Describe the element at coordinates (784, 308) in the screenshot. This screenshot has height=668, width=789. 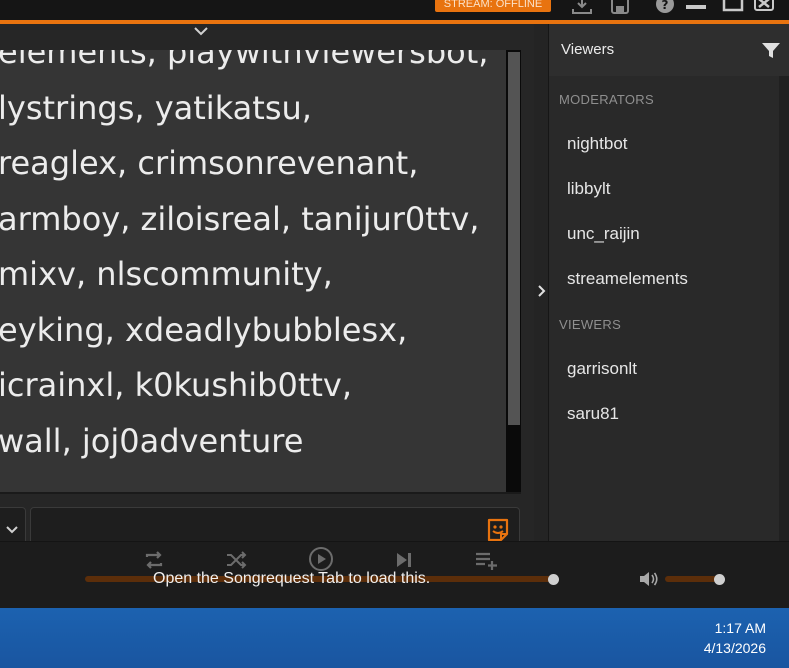
I see `viewers-scrollbar` at that location.